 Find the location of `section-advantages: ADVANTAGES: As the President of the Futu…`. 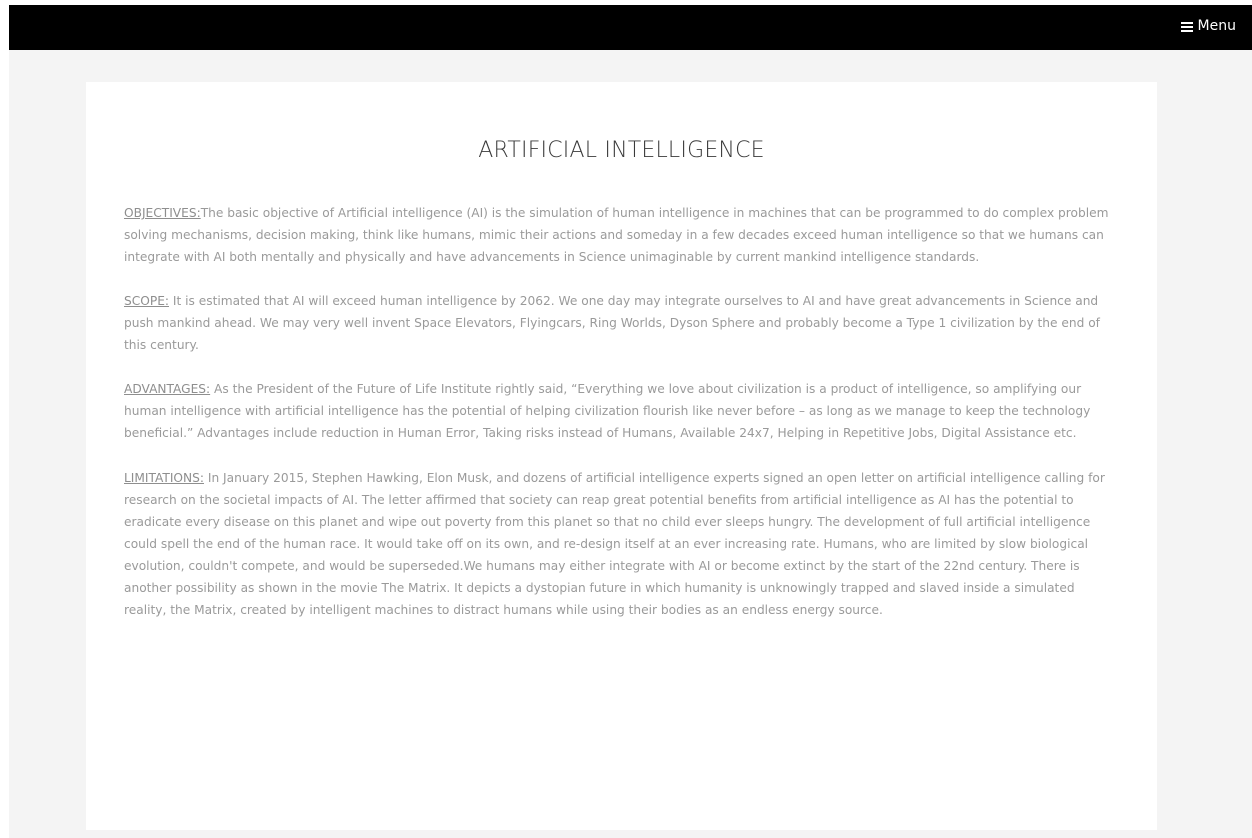

section-advantages: ADVANTAGES: As the President of the Futu… is located at coordinates (618, 411).